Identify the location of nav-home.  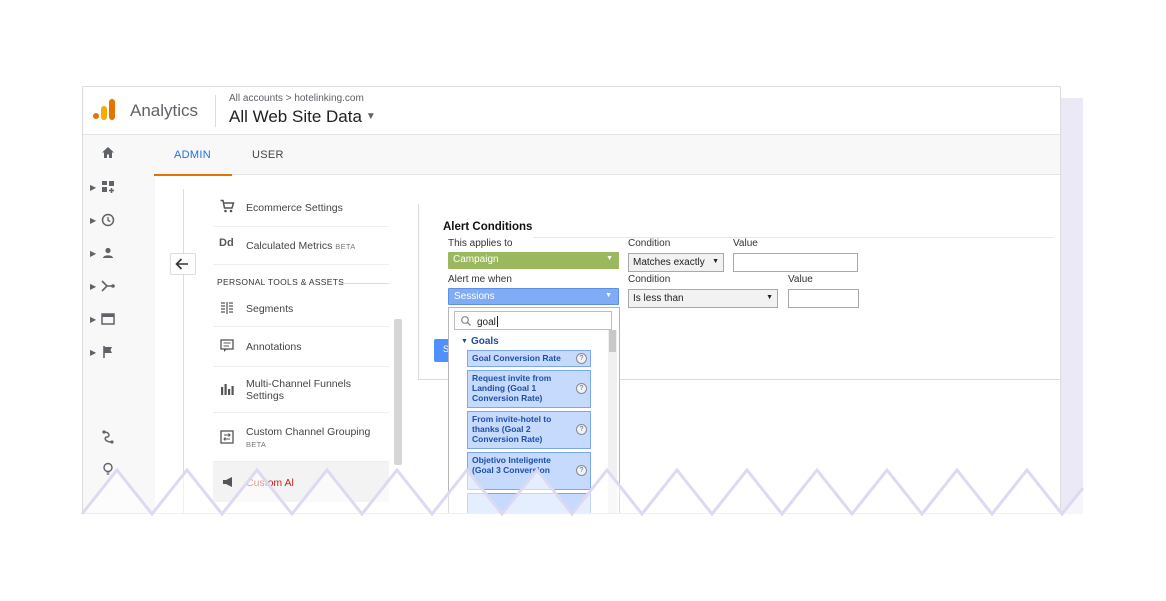
(119, 155).